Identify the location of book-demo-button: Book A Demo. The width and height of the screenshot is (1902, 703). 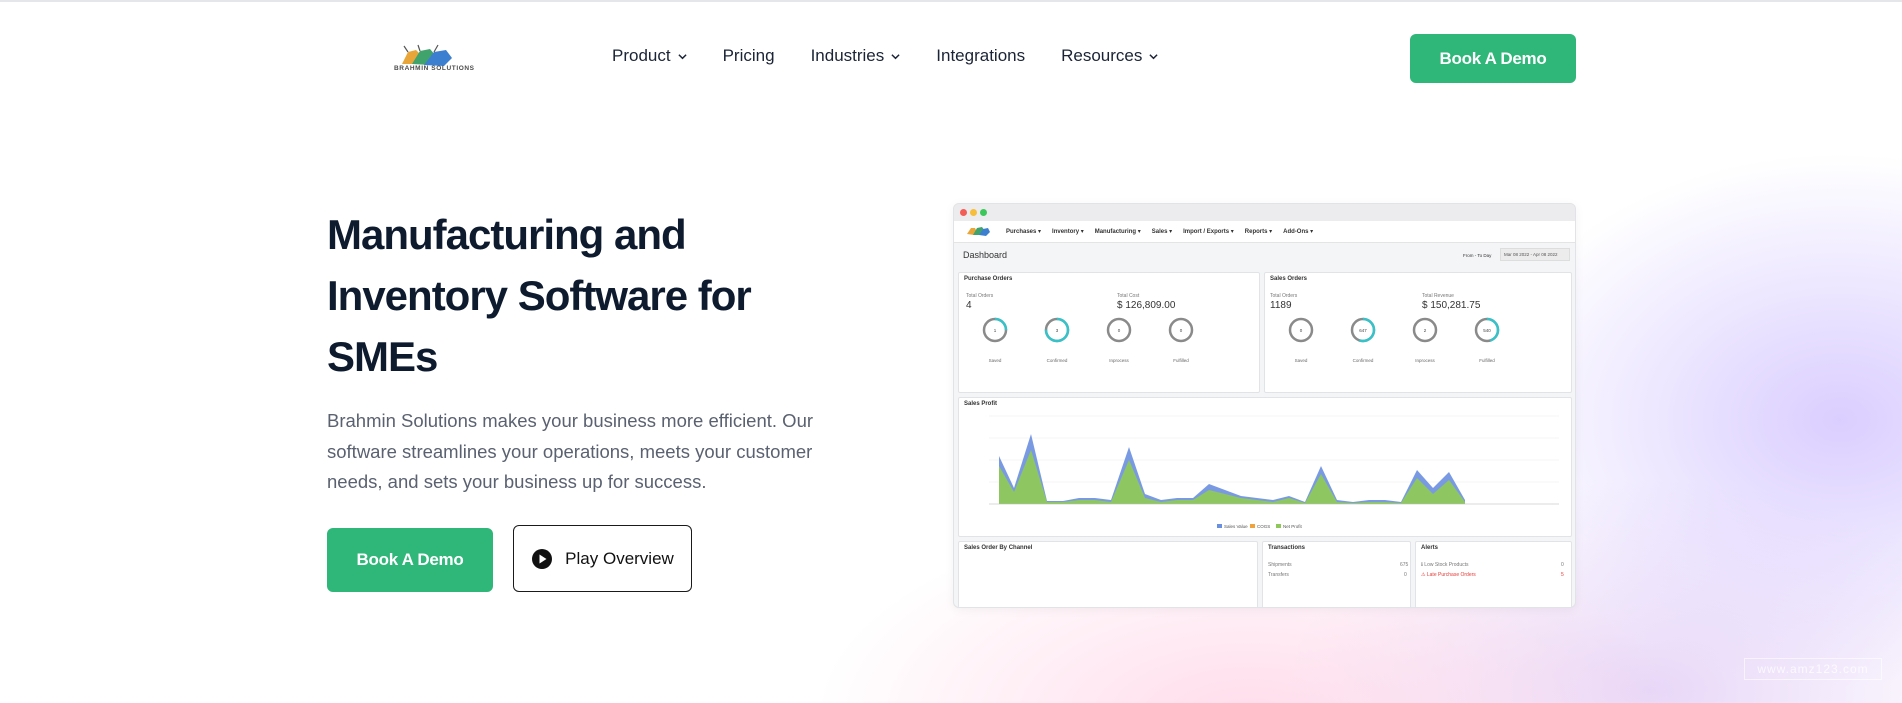
(1493, 58).